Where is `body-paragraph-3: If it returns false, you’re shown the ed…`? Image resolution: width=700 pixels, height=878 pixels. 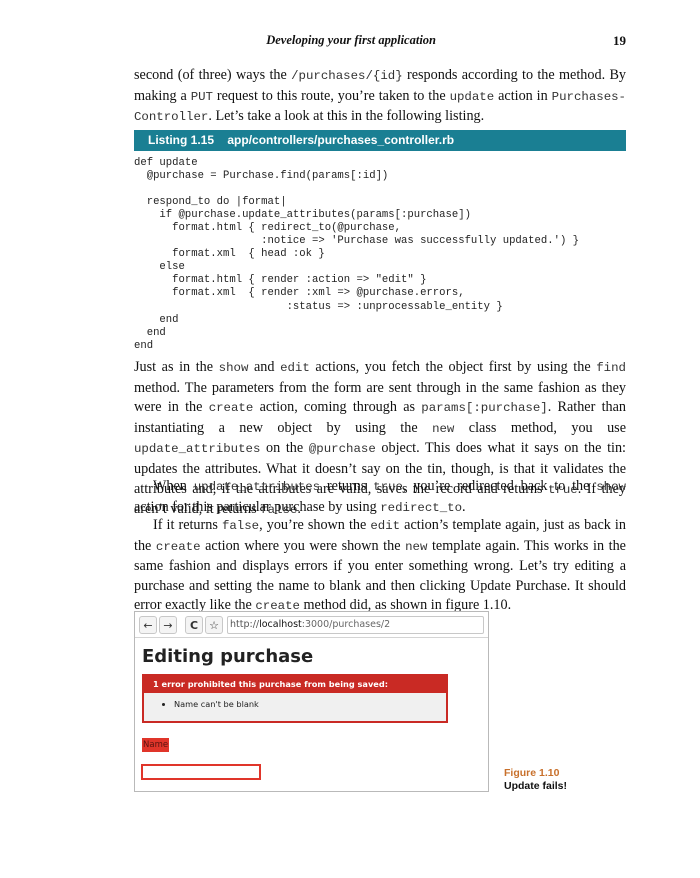
body-paragraph-3: If it returns false, you’re shown the ed… is located at coordinates (380, 565).